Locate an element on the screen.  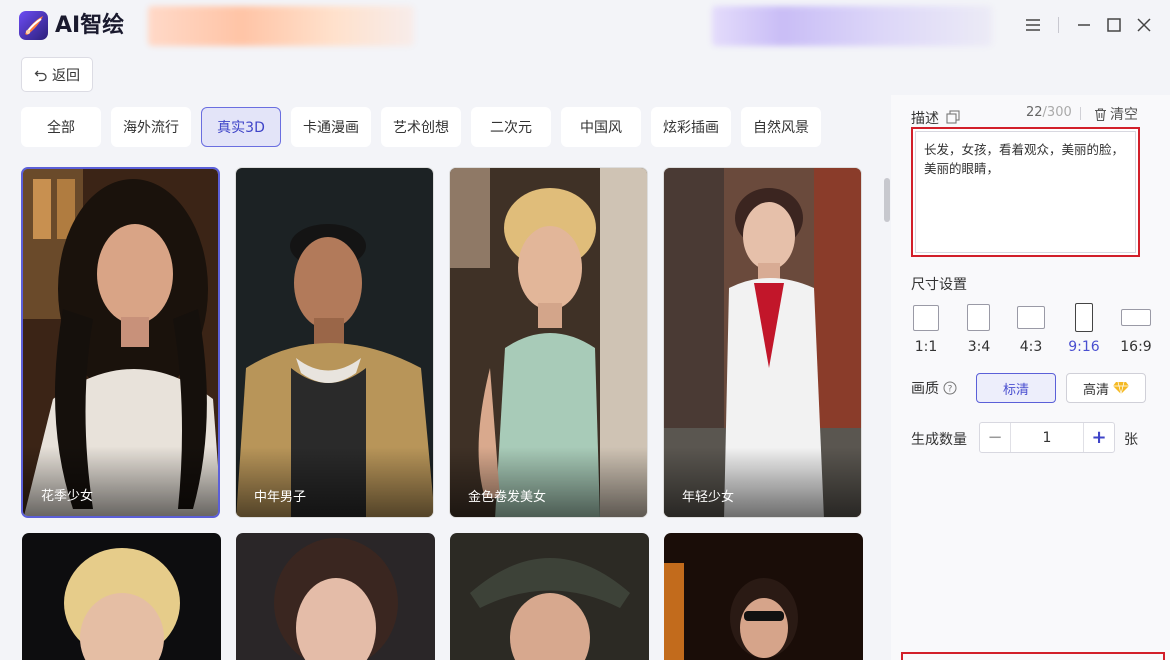
char-max: /300 is located at coordinates (1057, 112).